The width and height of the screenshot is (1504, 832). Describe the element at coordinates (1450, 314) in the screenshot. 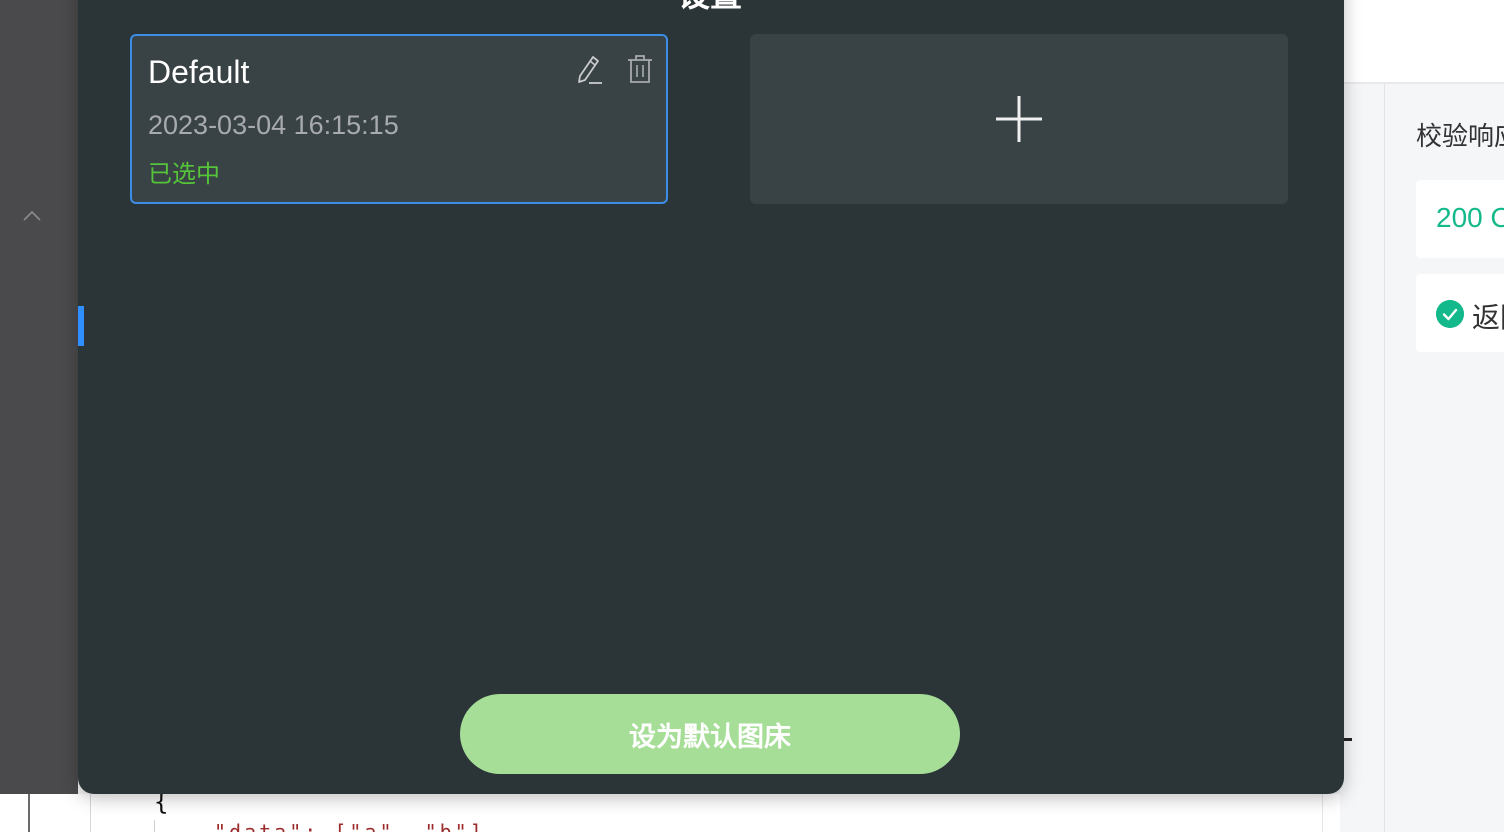

I see `check-circle-icon` at that location.